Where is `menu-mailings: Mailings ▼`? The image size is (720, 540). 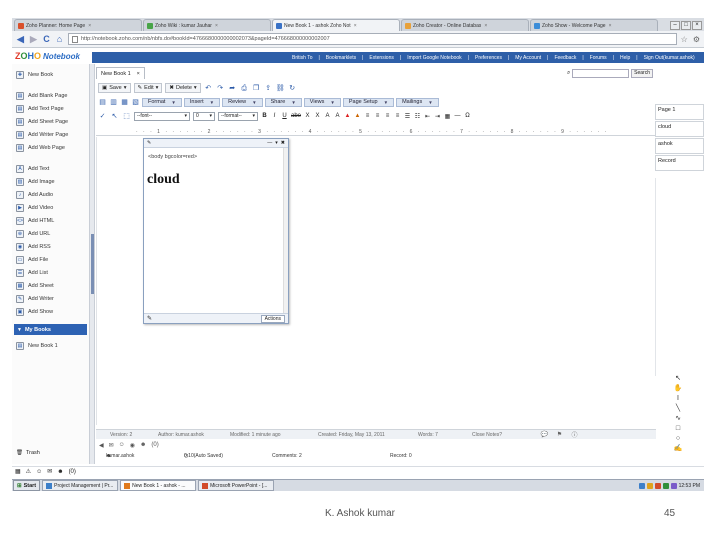
menu-mailings: Mailings ▼ is located at coordinates (417, 102).